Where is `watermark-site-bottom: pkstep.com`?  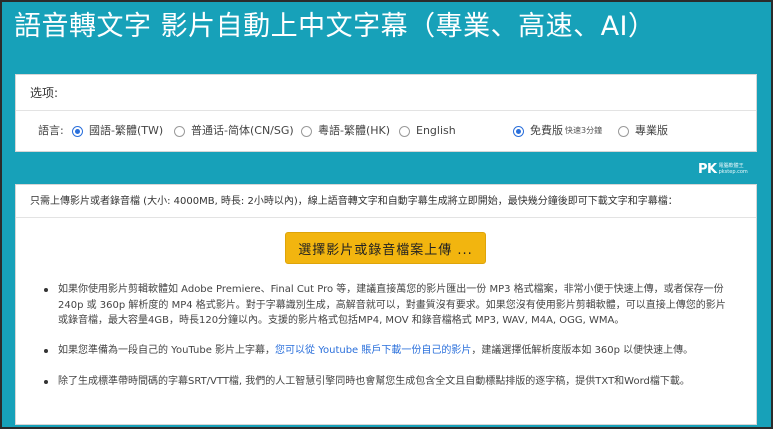 watermark-site-bottom: pkstep.com is located at coordinates (733, 172).